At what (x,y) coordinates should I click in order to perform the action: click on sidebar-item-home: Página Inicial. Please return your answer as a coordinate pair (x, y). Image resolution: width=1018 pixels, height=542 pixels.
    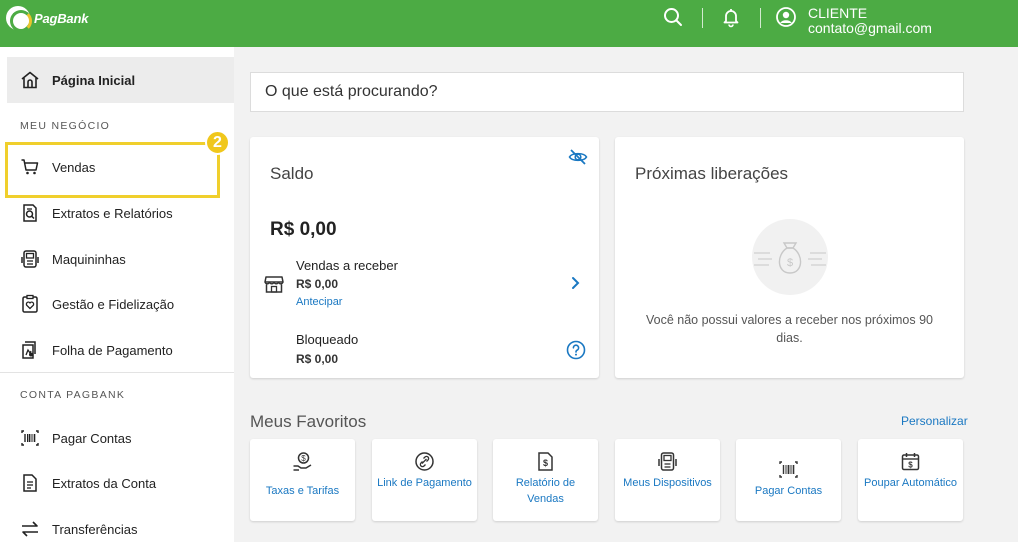
    Looking at the image, I should click on (120, 80).